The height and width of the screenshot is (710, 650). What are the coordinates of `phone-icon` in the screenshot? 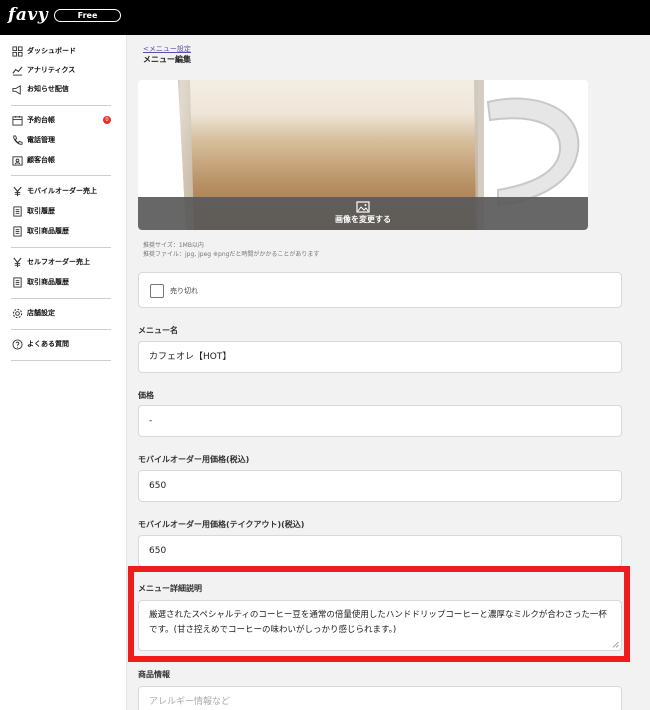 It's located at (17, 140).